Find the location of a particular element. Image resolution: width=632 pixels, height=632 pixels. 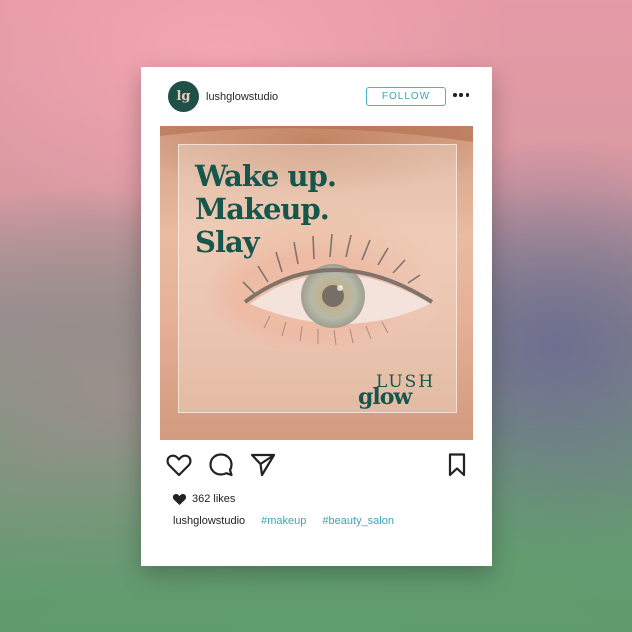

heart-filled-icon is located at coordinates (179, 499).